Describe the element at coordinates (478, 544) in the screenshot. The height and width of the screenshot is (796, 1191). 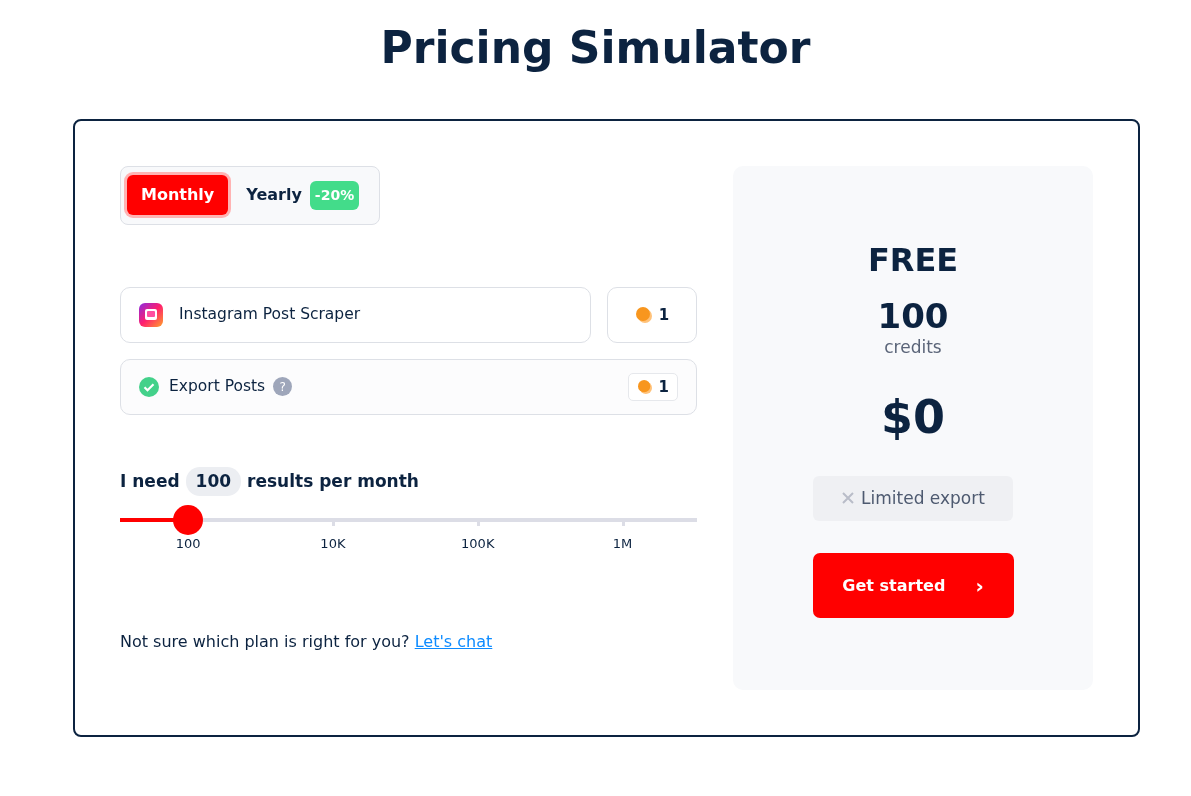
I see `tick-label: 100K` at that location.